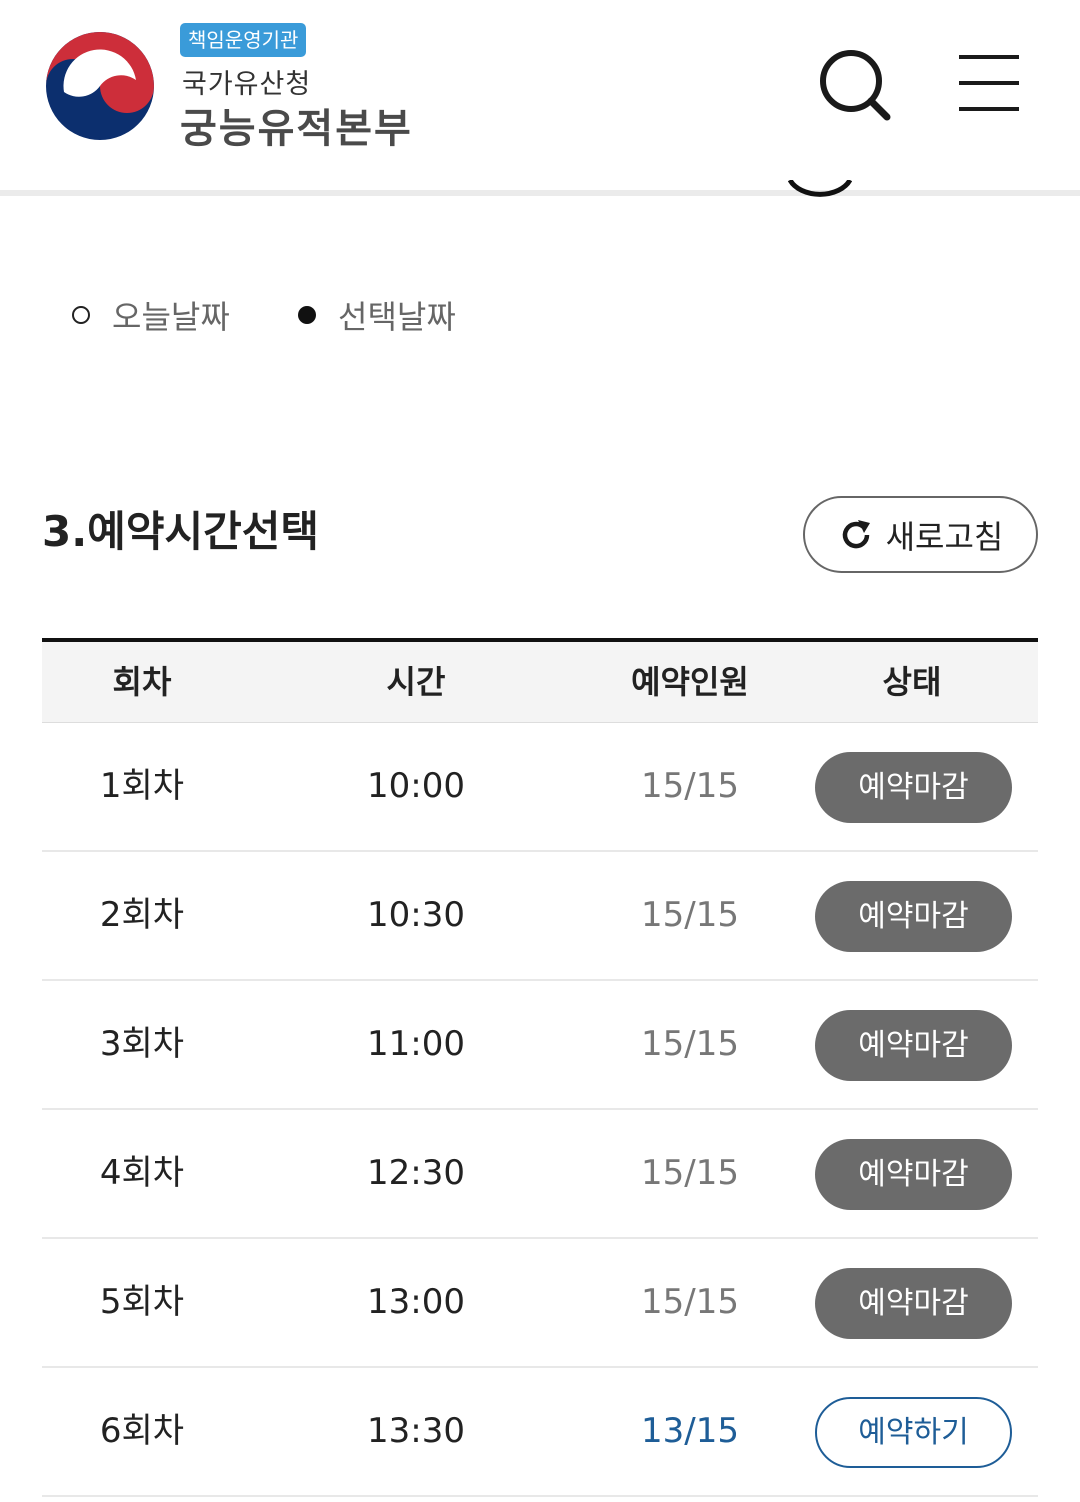 The width and height of the screenshot is (1080, 1502). What do you see at coordinates (142, 786) in the screenshot?
I see `session-cell: 1회차` at bounding box center [142, 786].